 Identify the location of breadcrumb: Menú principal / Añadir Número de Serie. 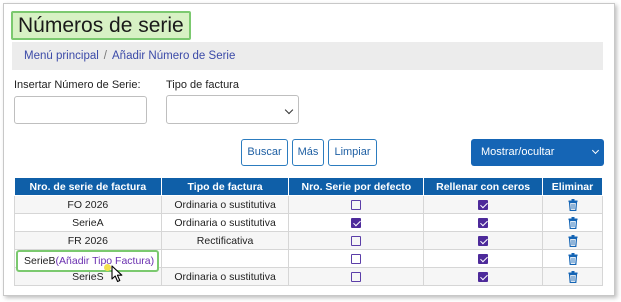
(307, 56).